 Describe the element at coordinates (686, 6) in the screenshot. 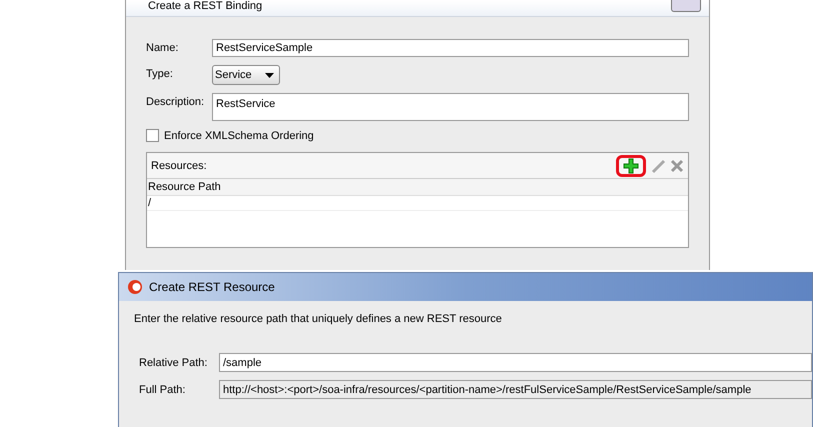

I see `close-button` at that location.